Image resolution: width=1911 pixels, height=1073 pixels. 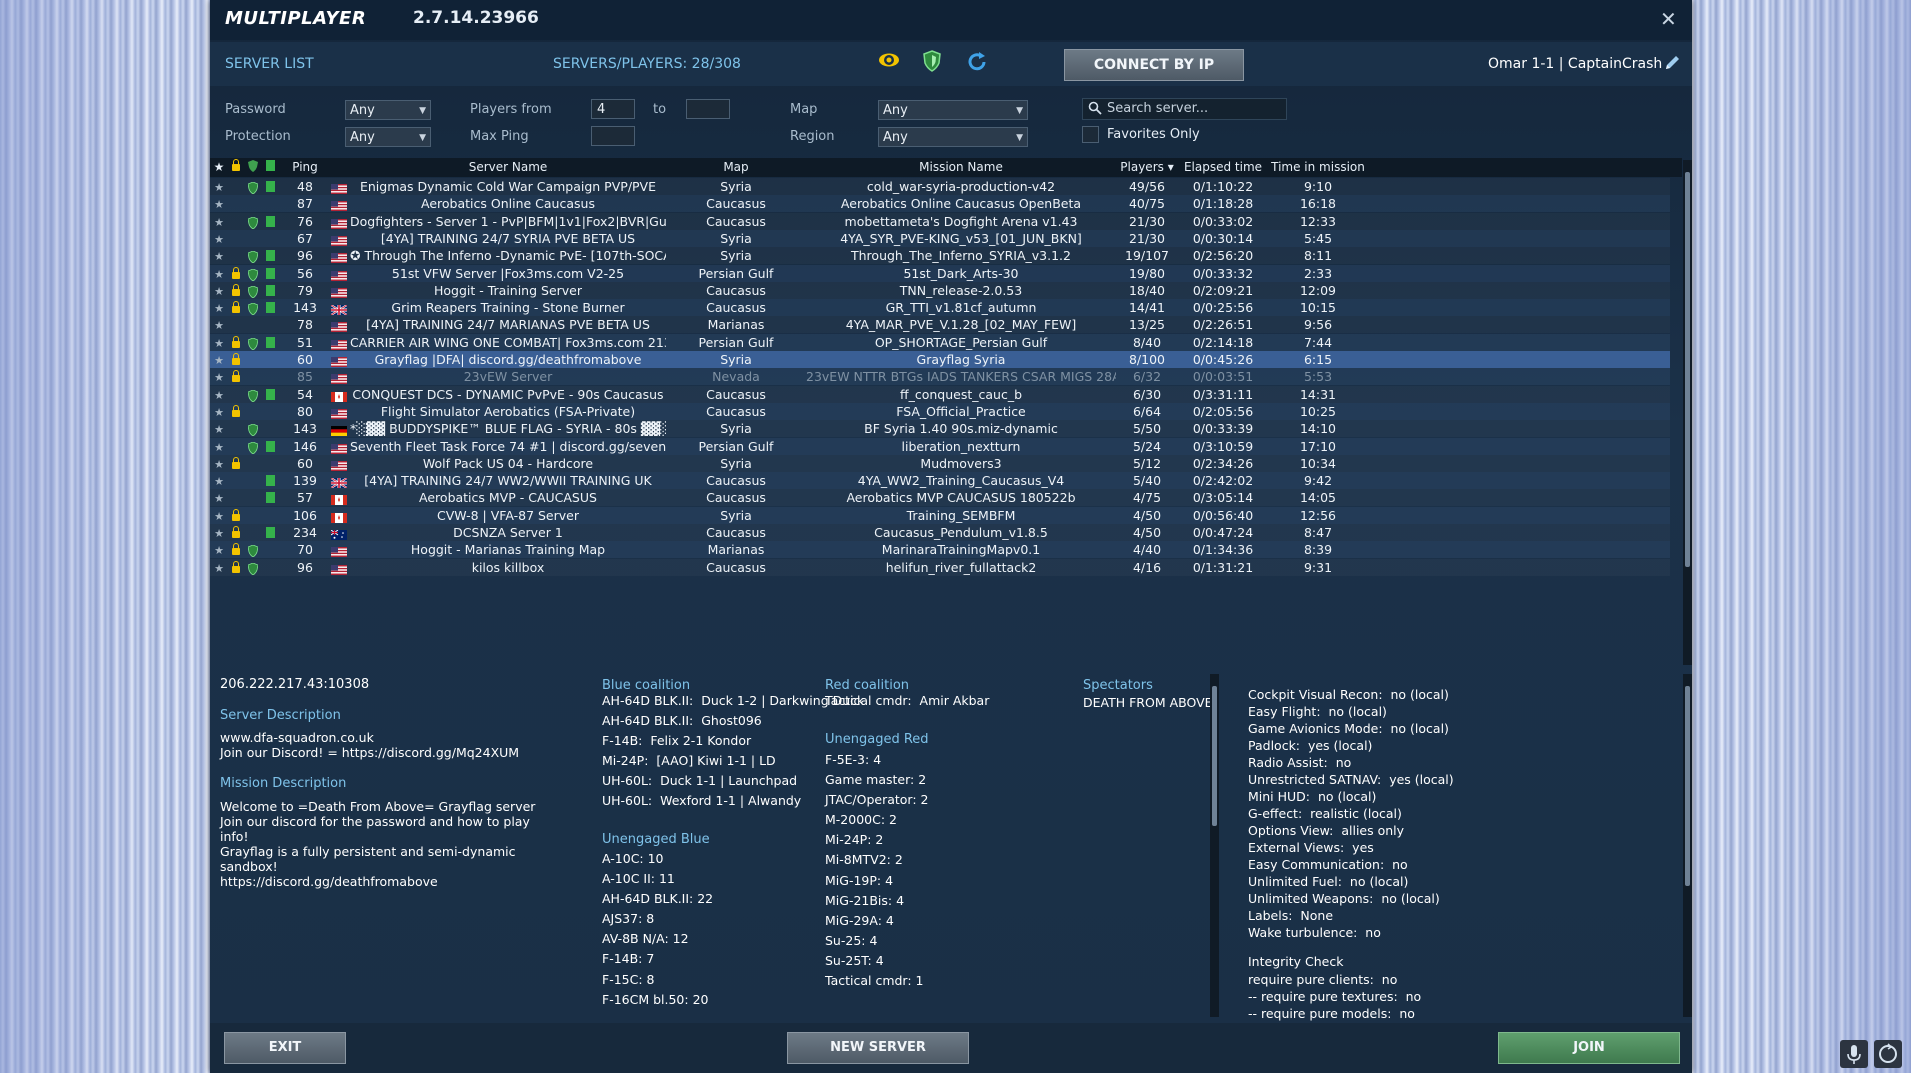 What do you see at coordinates (1223, 167) in the screenshot?
I see `elapsed-column-header: Elapsed time` at bounding box center [1223, 167].